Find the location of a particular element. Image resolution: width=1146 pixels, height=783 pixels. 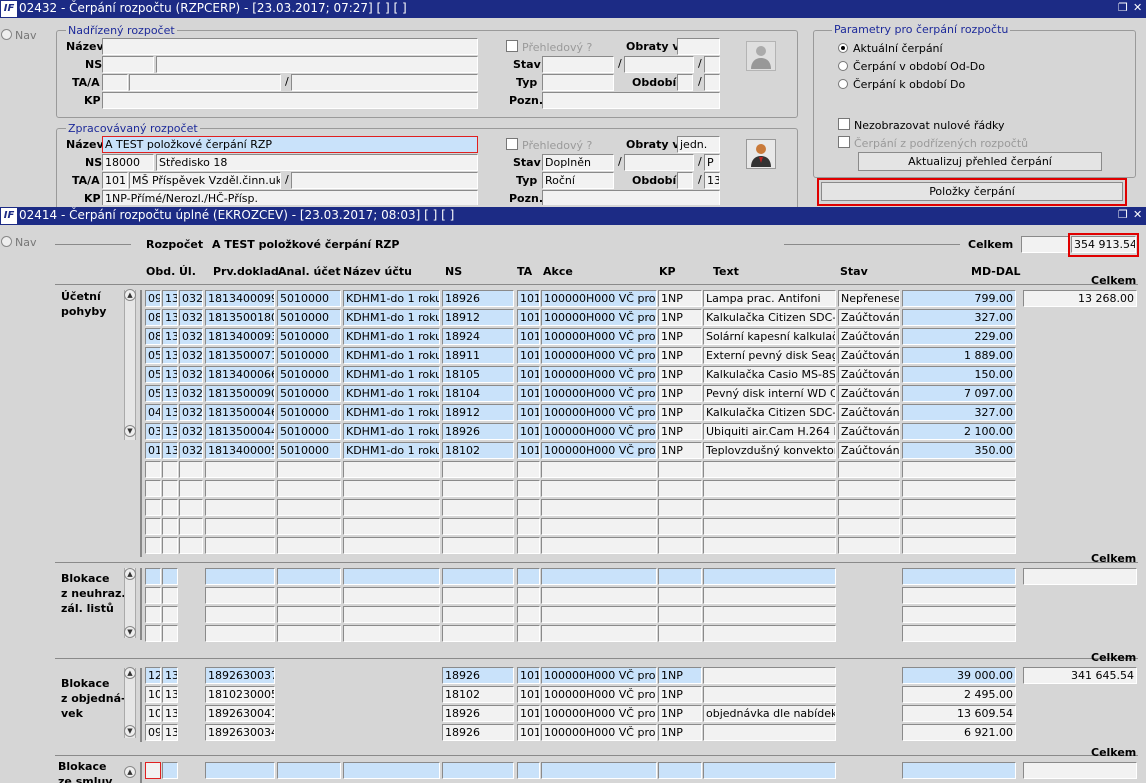

parent-a-field is located at coordinates (384, 82).